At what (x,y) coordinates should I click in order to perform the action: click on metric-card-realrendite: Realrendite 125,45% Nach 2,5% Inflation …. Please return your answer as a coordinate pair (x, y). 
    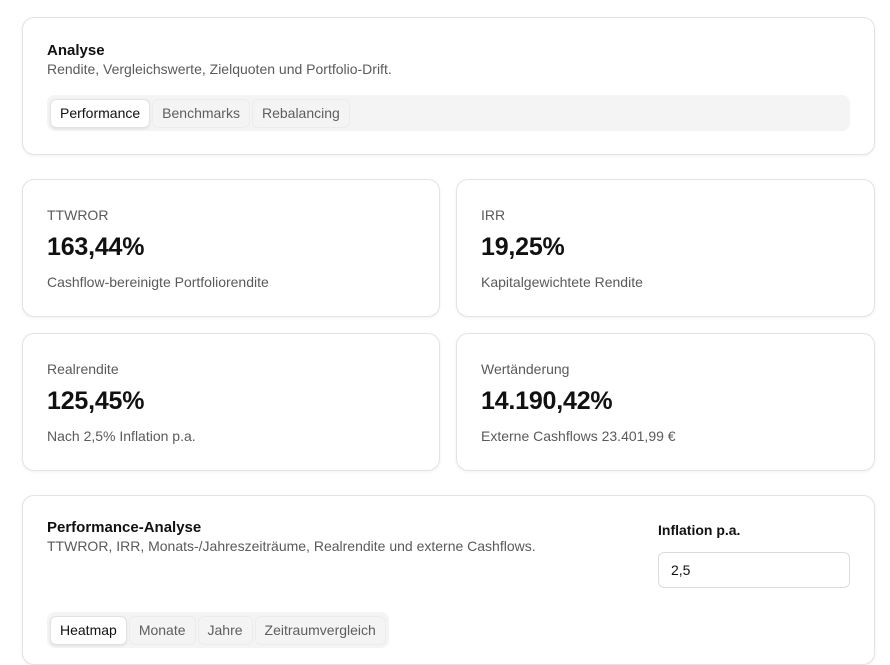
    Looking at the image, I should click on (231, 402).